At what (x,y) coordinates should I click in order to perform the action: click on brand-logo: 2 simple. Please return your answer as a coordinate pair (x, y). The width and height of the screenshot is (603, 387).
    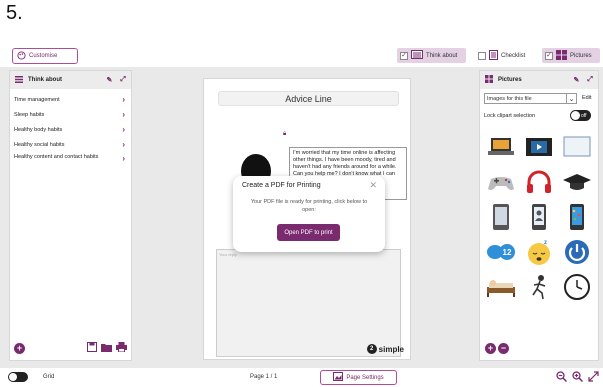
    Looking at the image, I should click on (385, 349).